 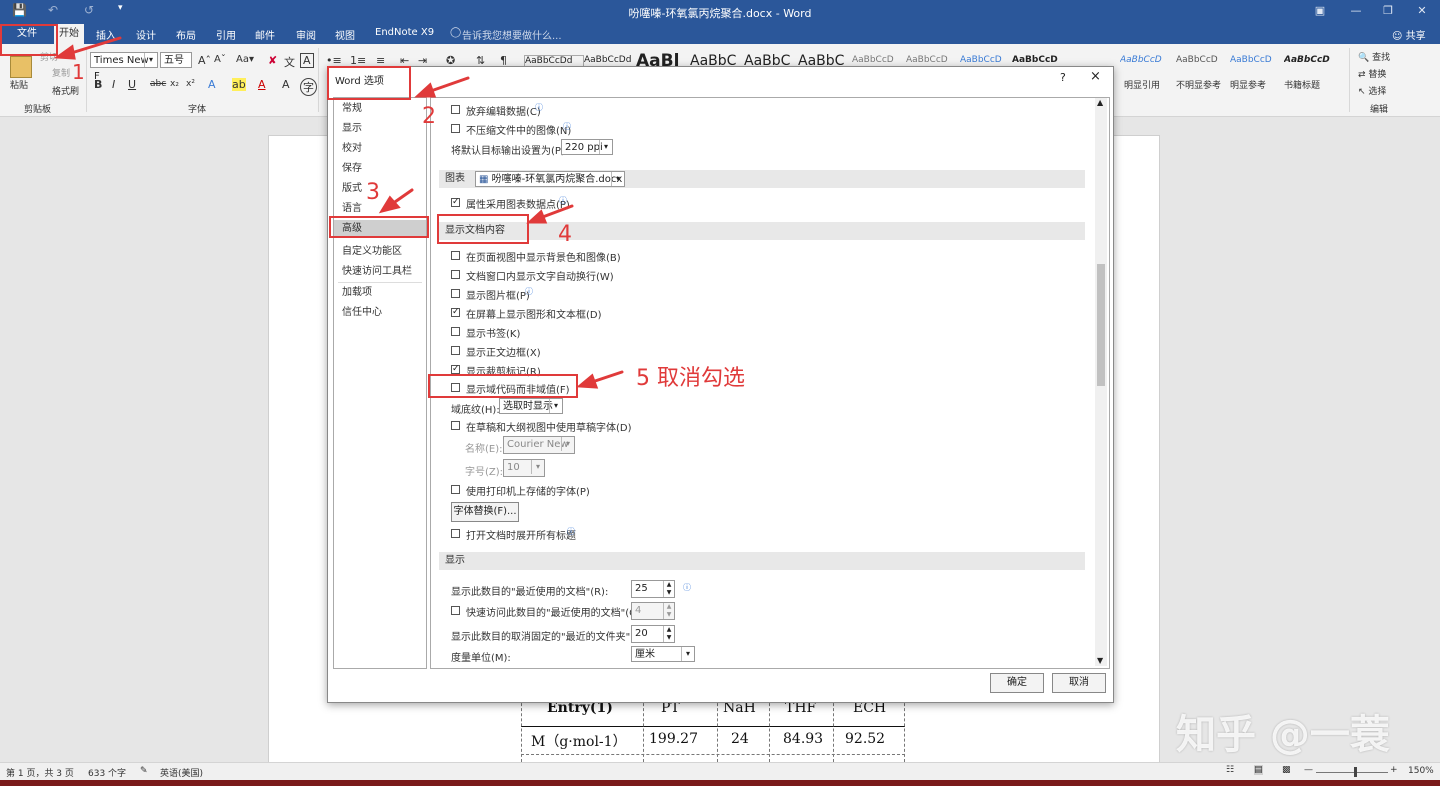 I want to click on arrow-2-head, so click(x=425, y=90).